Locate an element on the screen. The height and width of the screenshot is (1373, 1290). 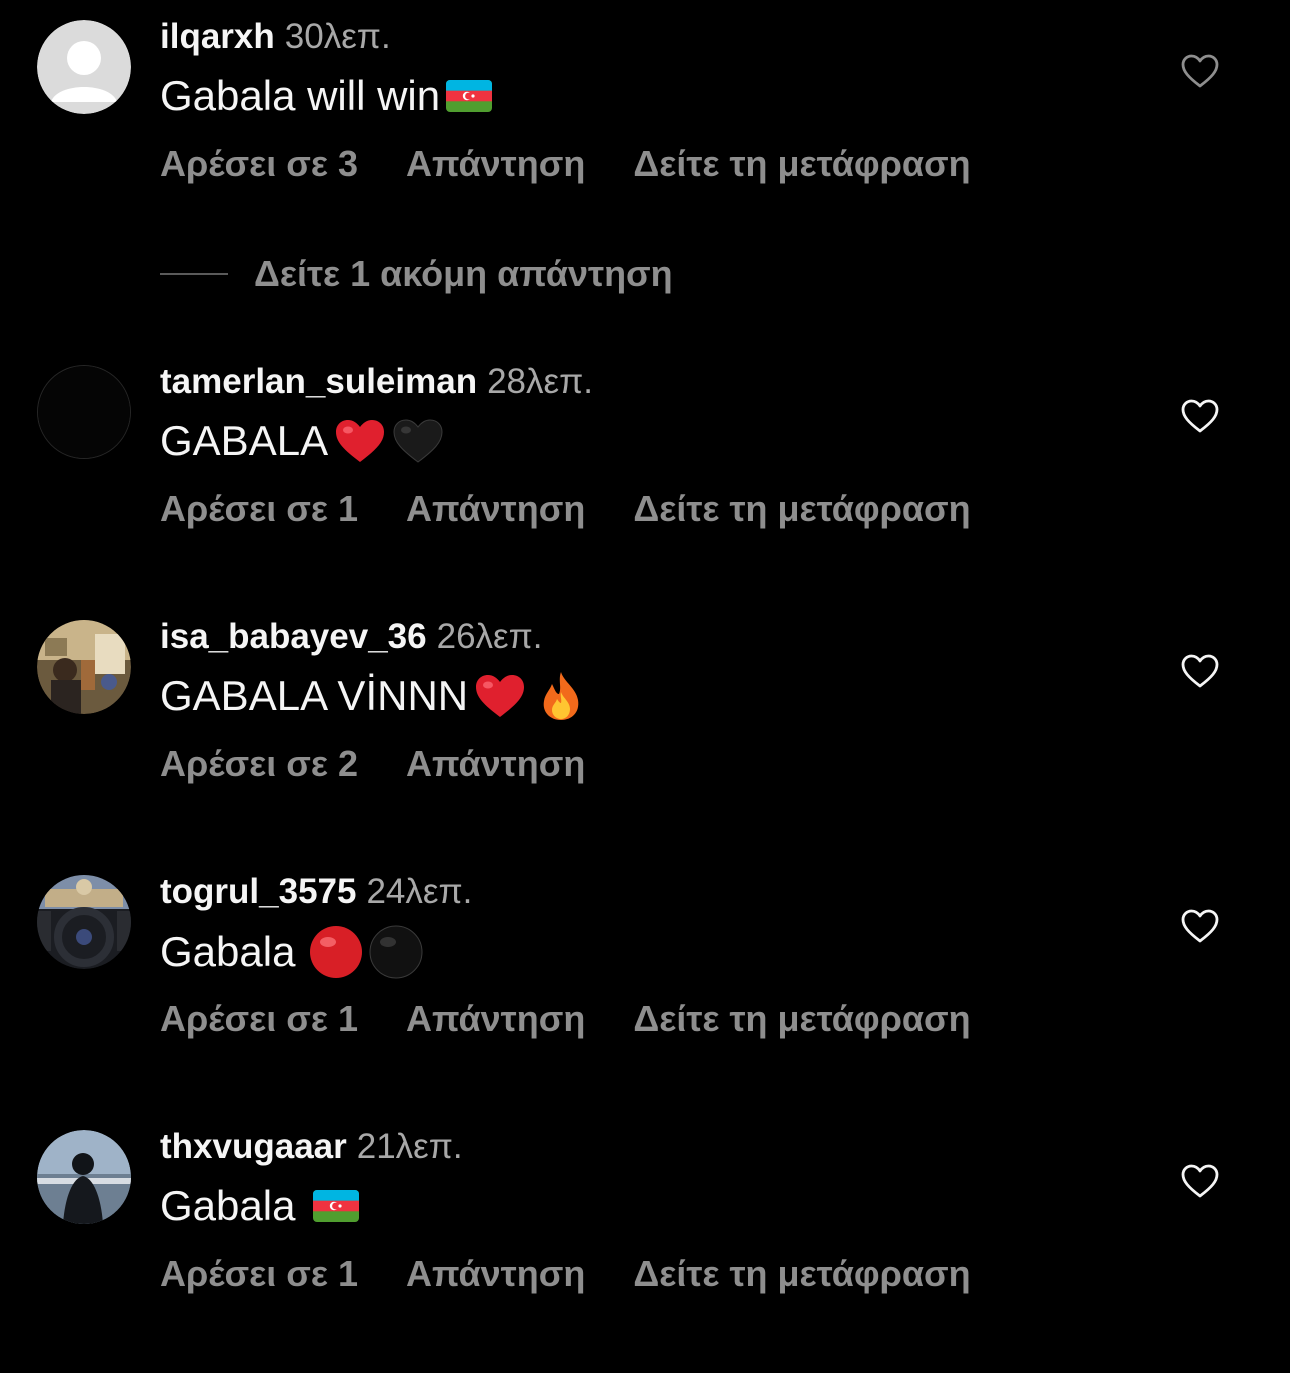
comment-header: tamerlan_suleiman 28λεπ. is located at coordinates (376, 382).